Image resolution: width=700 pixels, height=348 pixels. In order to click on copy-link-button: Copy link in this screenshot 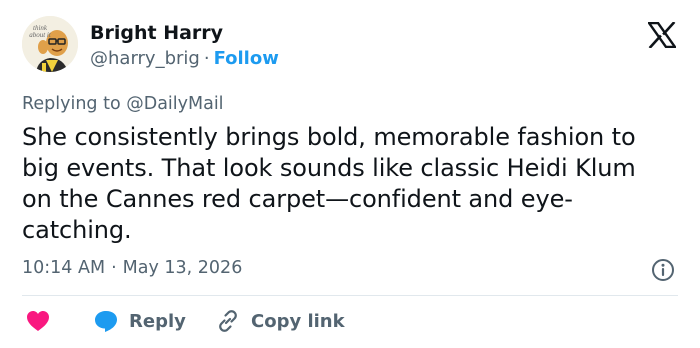, I will do `click(280, 321)`.